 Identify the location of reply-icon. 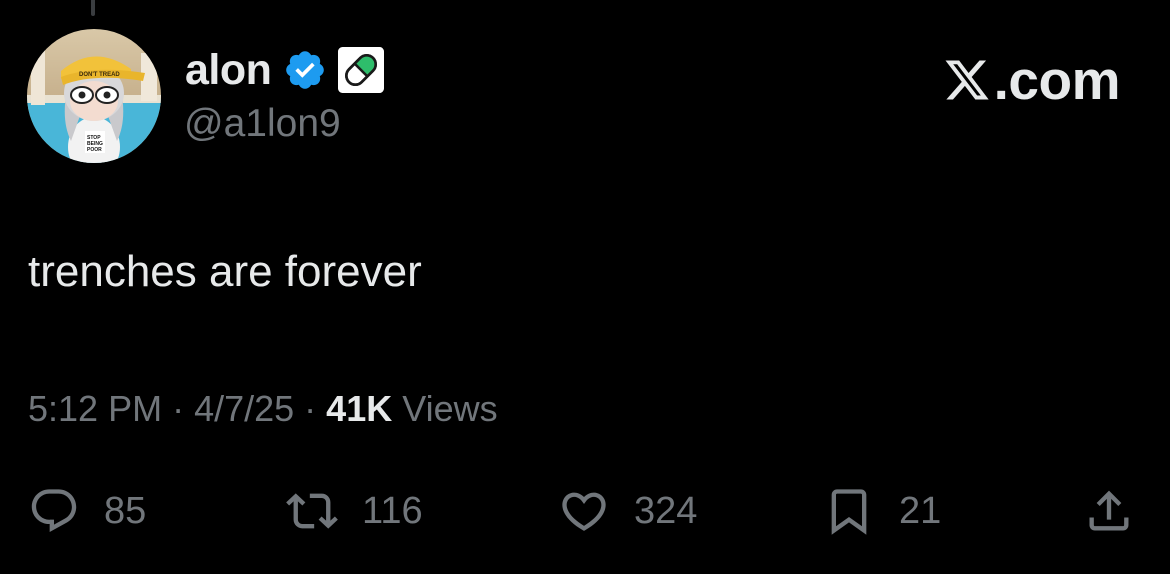
(54, 511).